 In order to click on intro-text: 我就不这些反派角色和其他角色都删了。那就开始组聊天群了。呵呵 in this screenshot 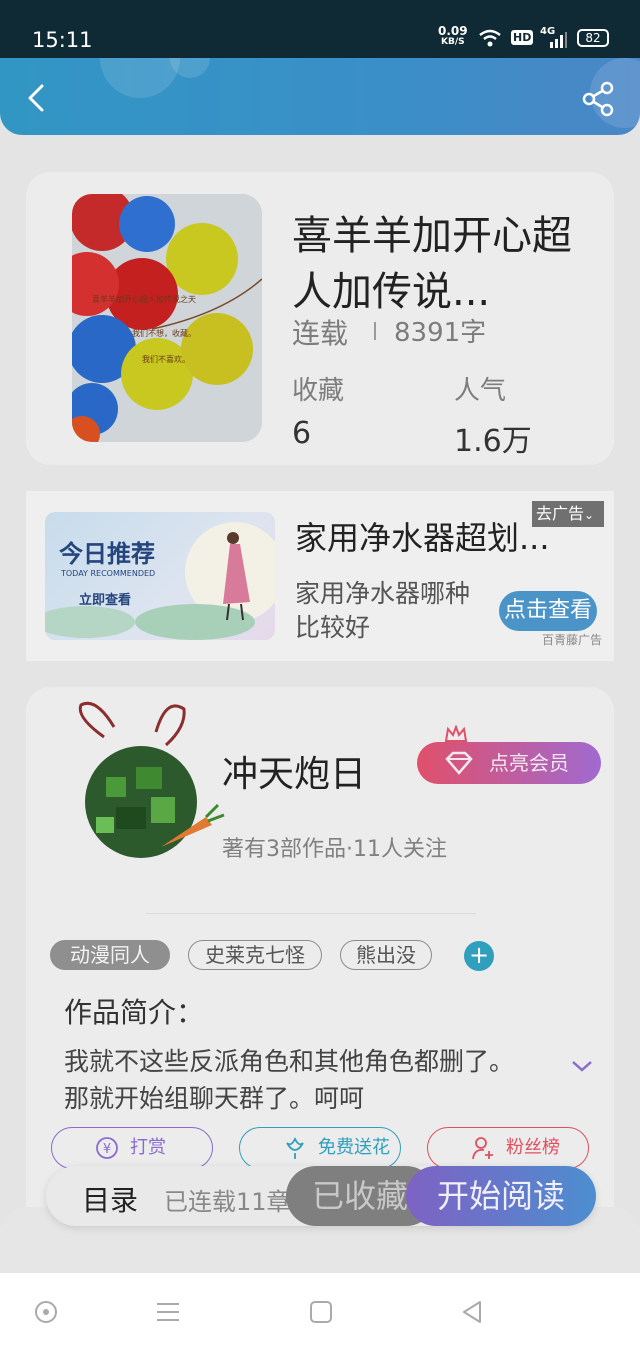, I will do `click(289, 1080)`.